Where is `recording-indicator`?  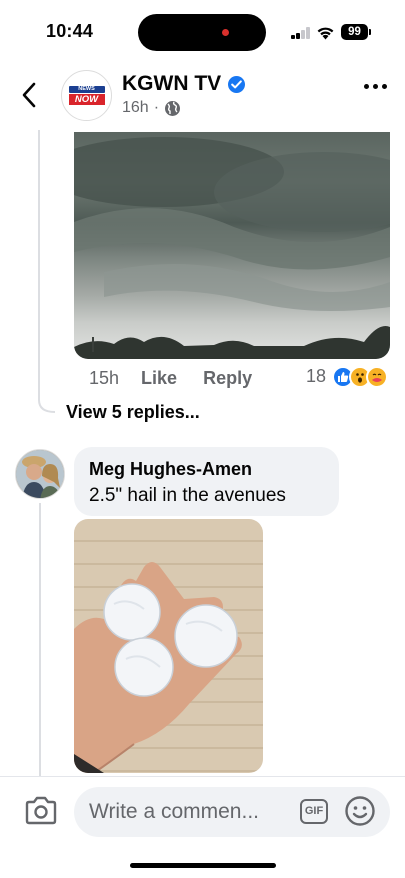
recording-indicator is located at coordinates (225, 32).